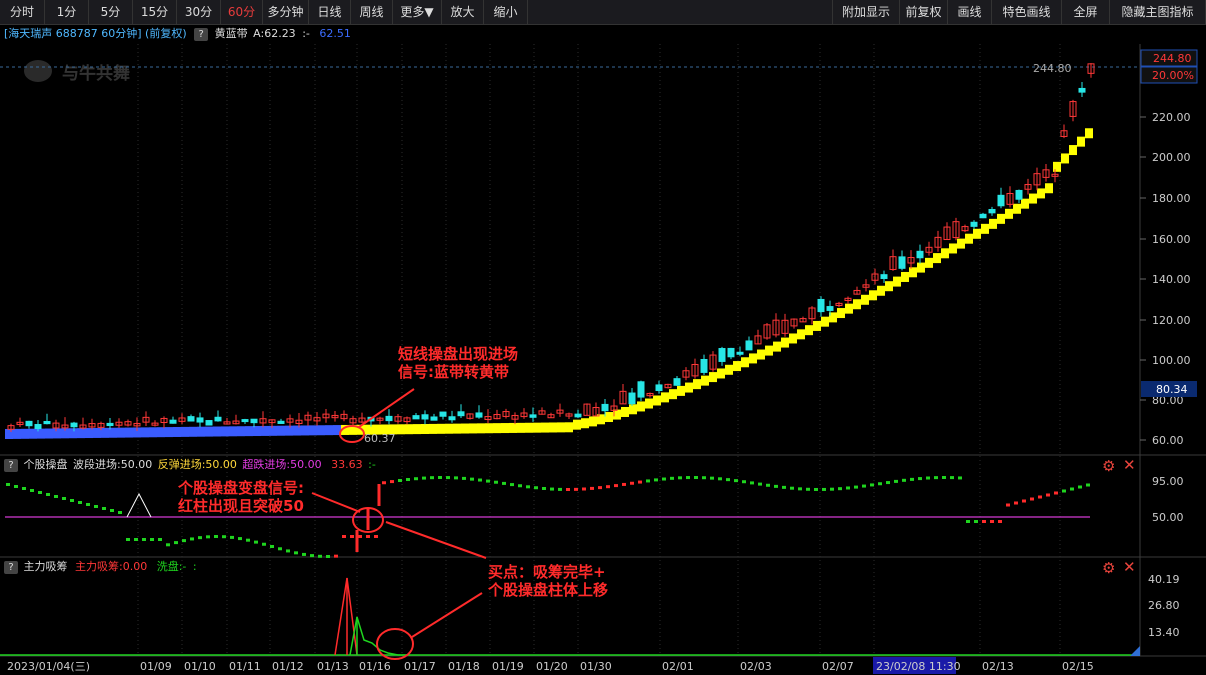 The image size is (1206, 675). I want to click on wave-entry: 波段进场:50.00, so click(113, 464).